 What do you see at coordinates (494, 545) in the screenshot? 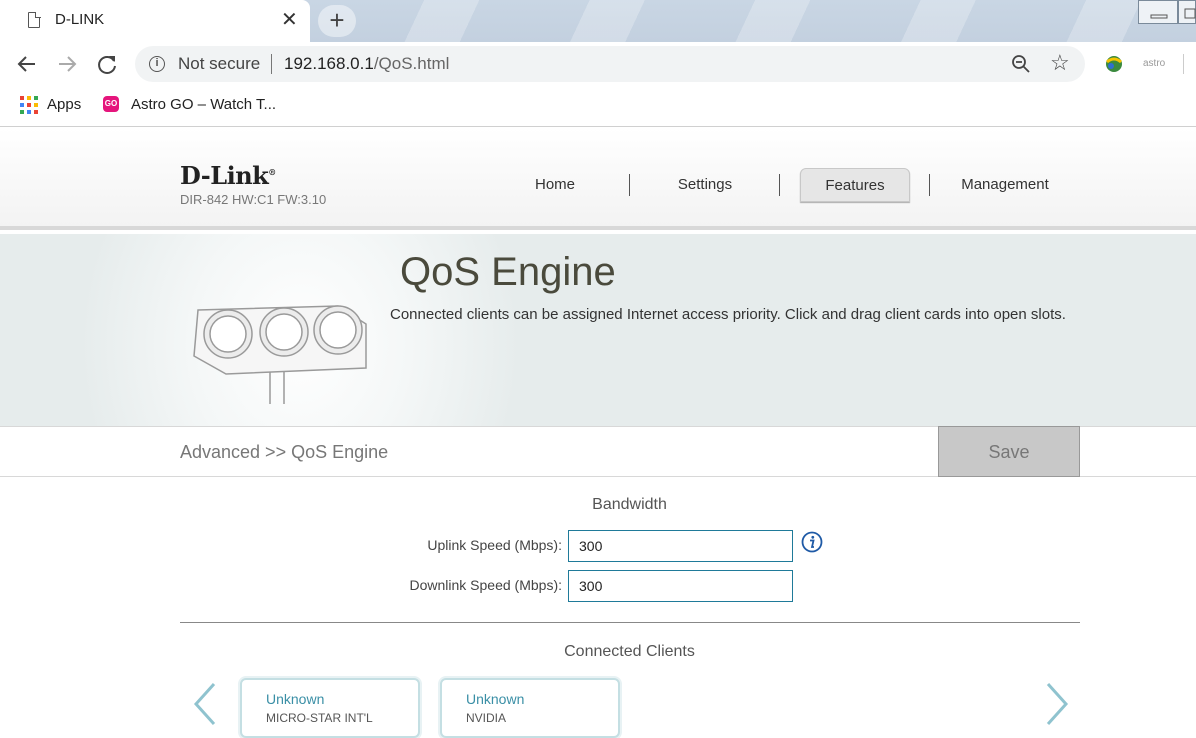
I see `uplink-speed-label: Uplink Speed (Mbps):` at bounding box center [494, 545].